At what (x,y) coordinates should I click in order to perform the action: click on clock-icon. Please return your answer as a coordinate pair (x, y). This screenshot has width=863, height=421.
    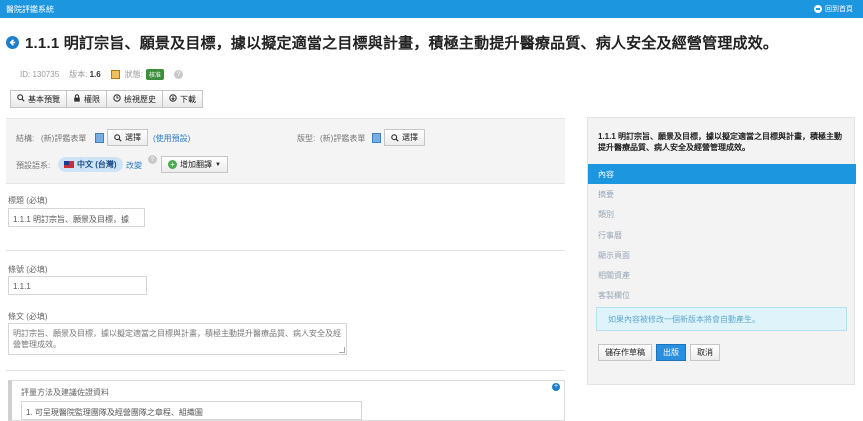
    Looking at the image, I should click on (117, 99).